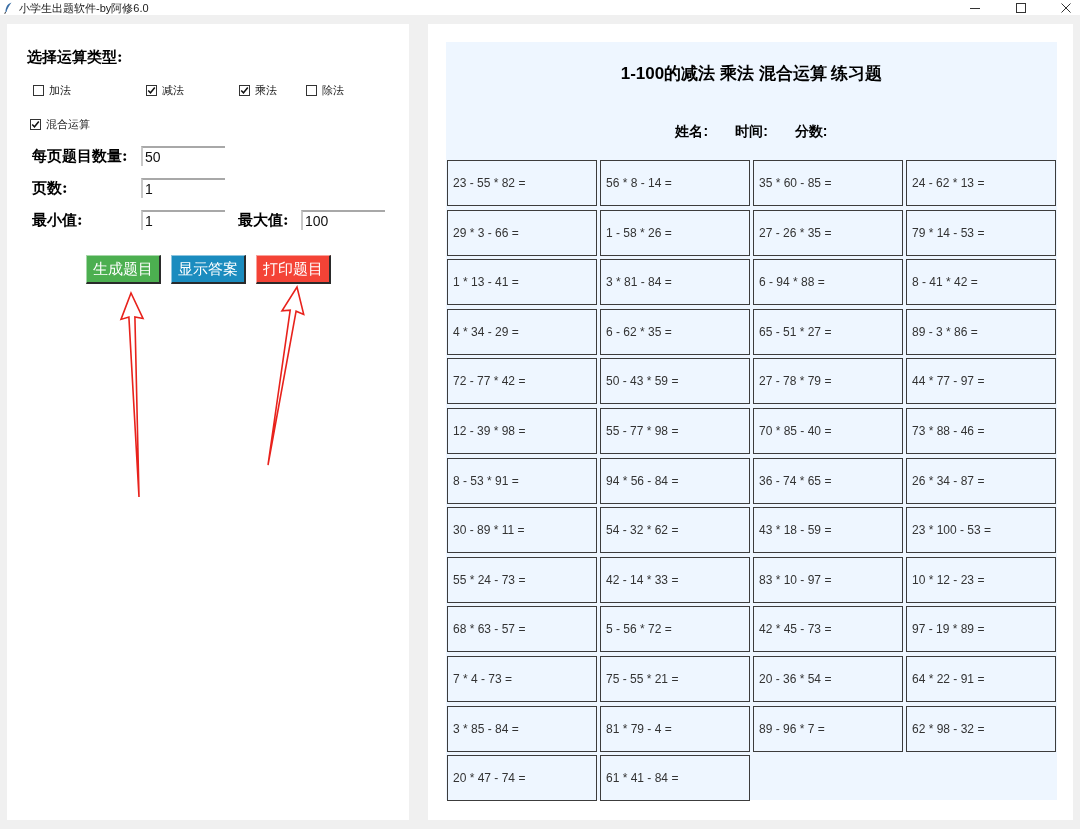 The image size is (1080, 829). I want to click on close-icon, so click(1066, 7).